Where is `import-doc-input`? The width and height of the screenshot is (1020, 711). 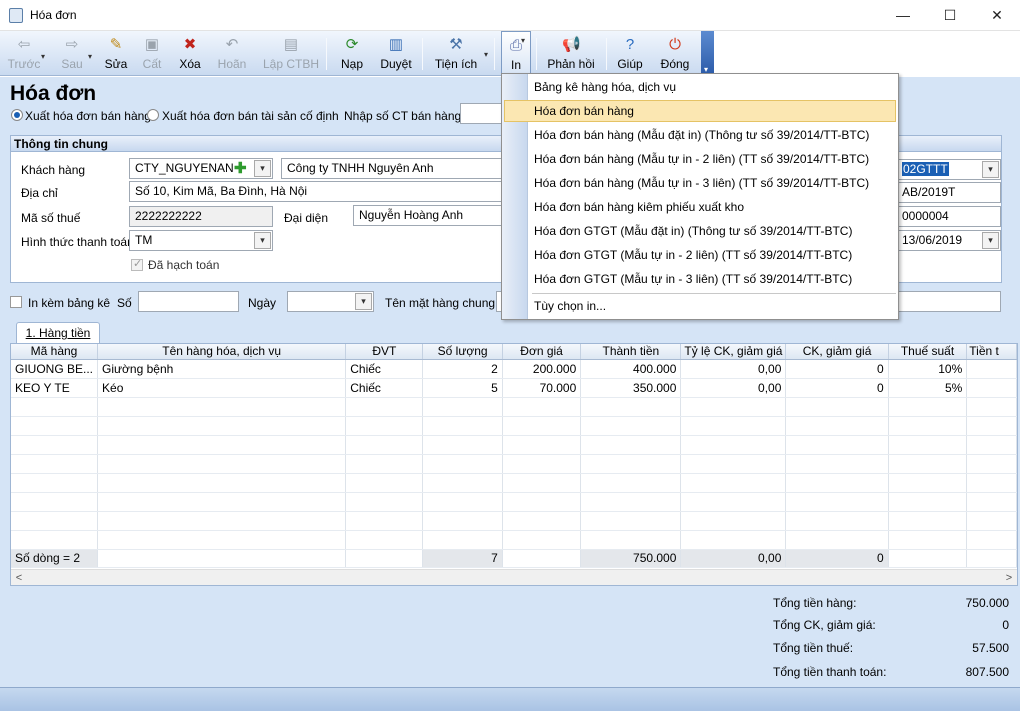 import-doc-input is located at coordinates (481, 113).